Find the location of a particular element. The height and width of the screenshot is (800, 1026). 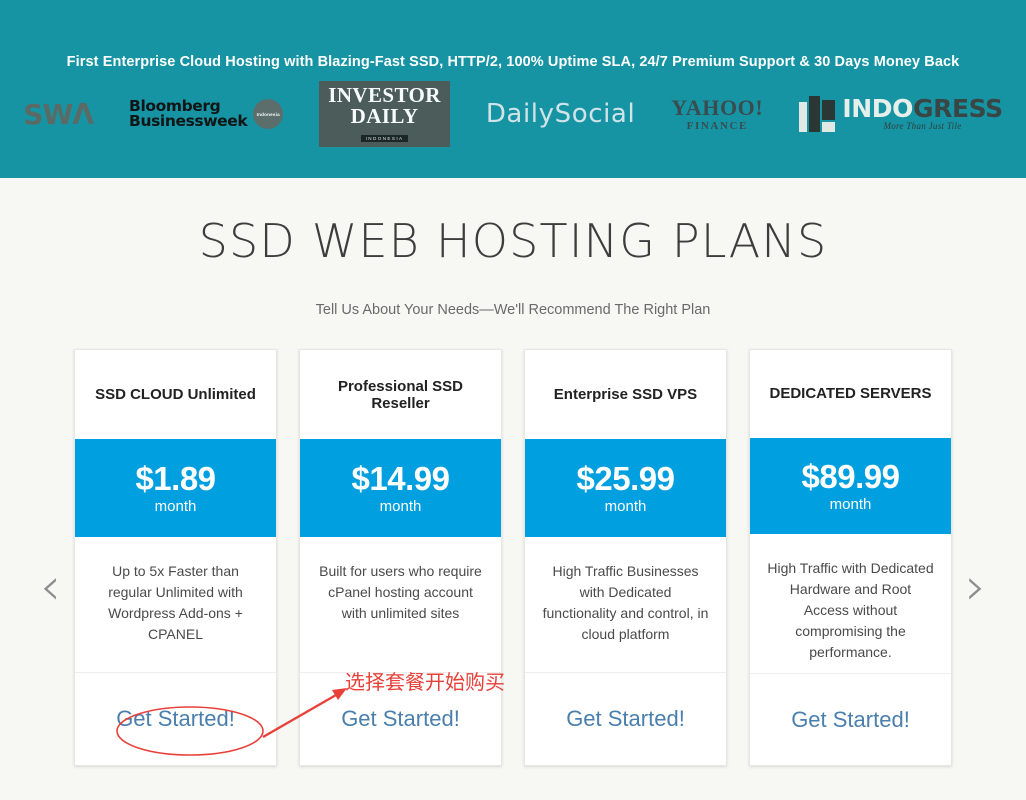

bloomberg-businessweek-logo-text: Bloomberg Businessweek is located at coordinates (188, 114).